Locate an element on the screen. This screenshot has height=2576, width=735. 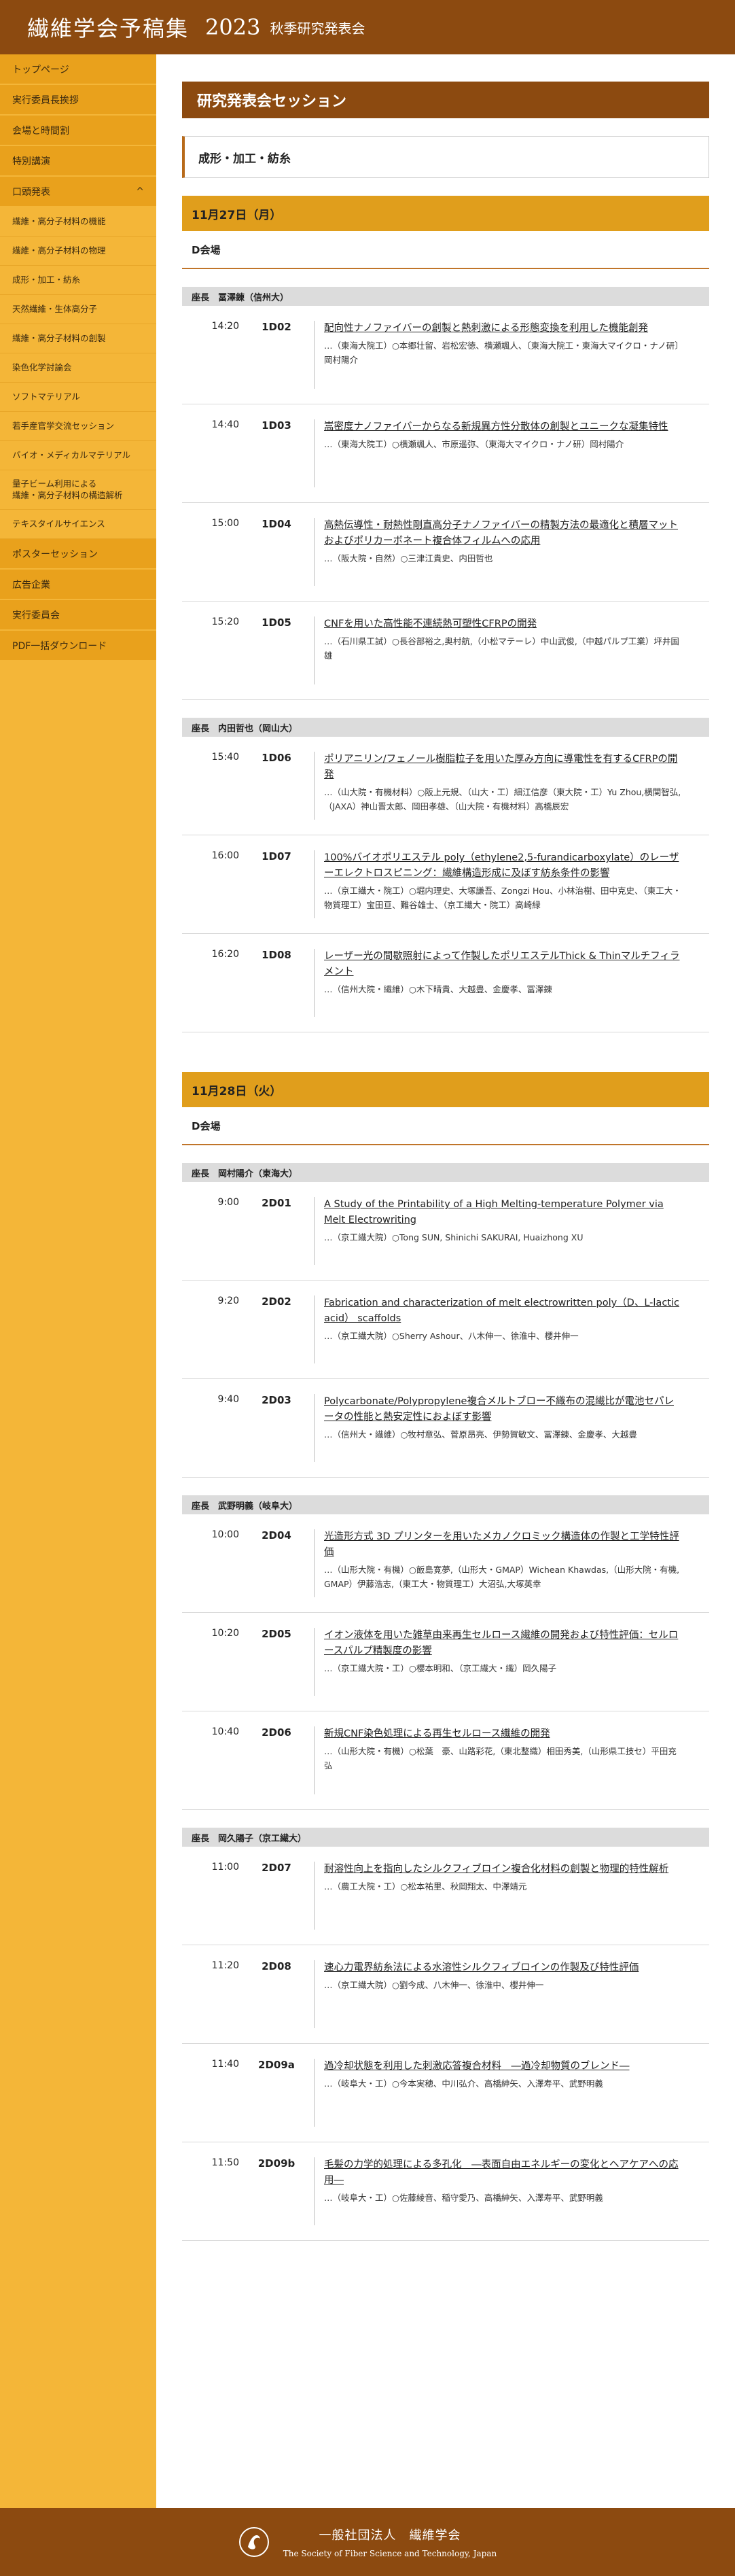
talk-time: 9:40 is located at coordinates (228, 1399).